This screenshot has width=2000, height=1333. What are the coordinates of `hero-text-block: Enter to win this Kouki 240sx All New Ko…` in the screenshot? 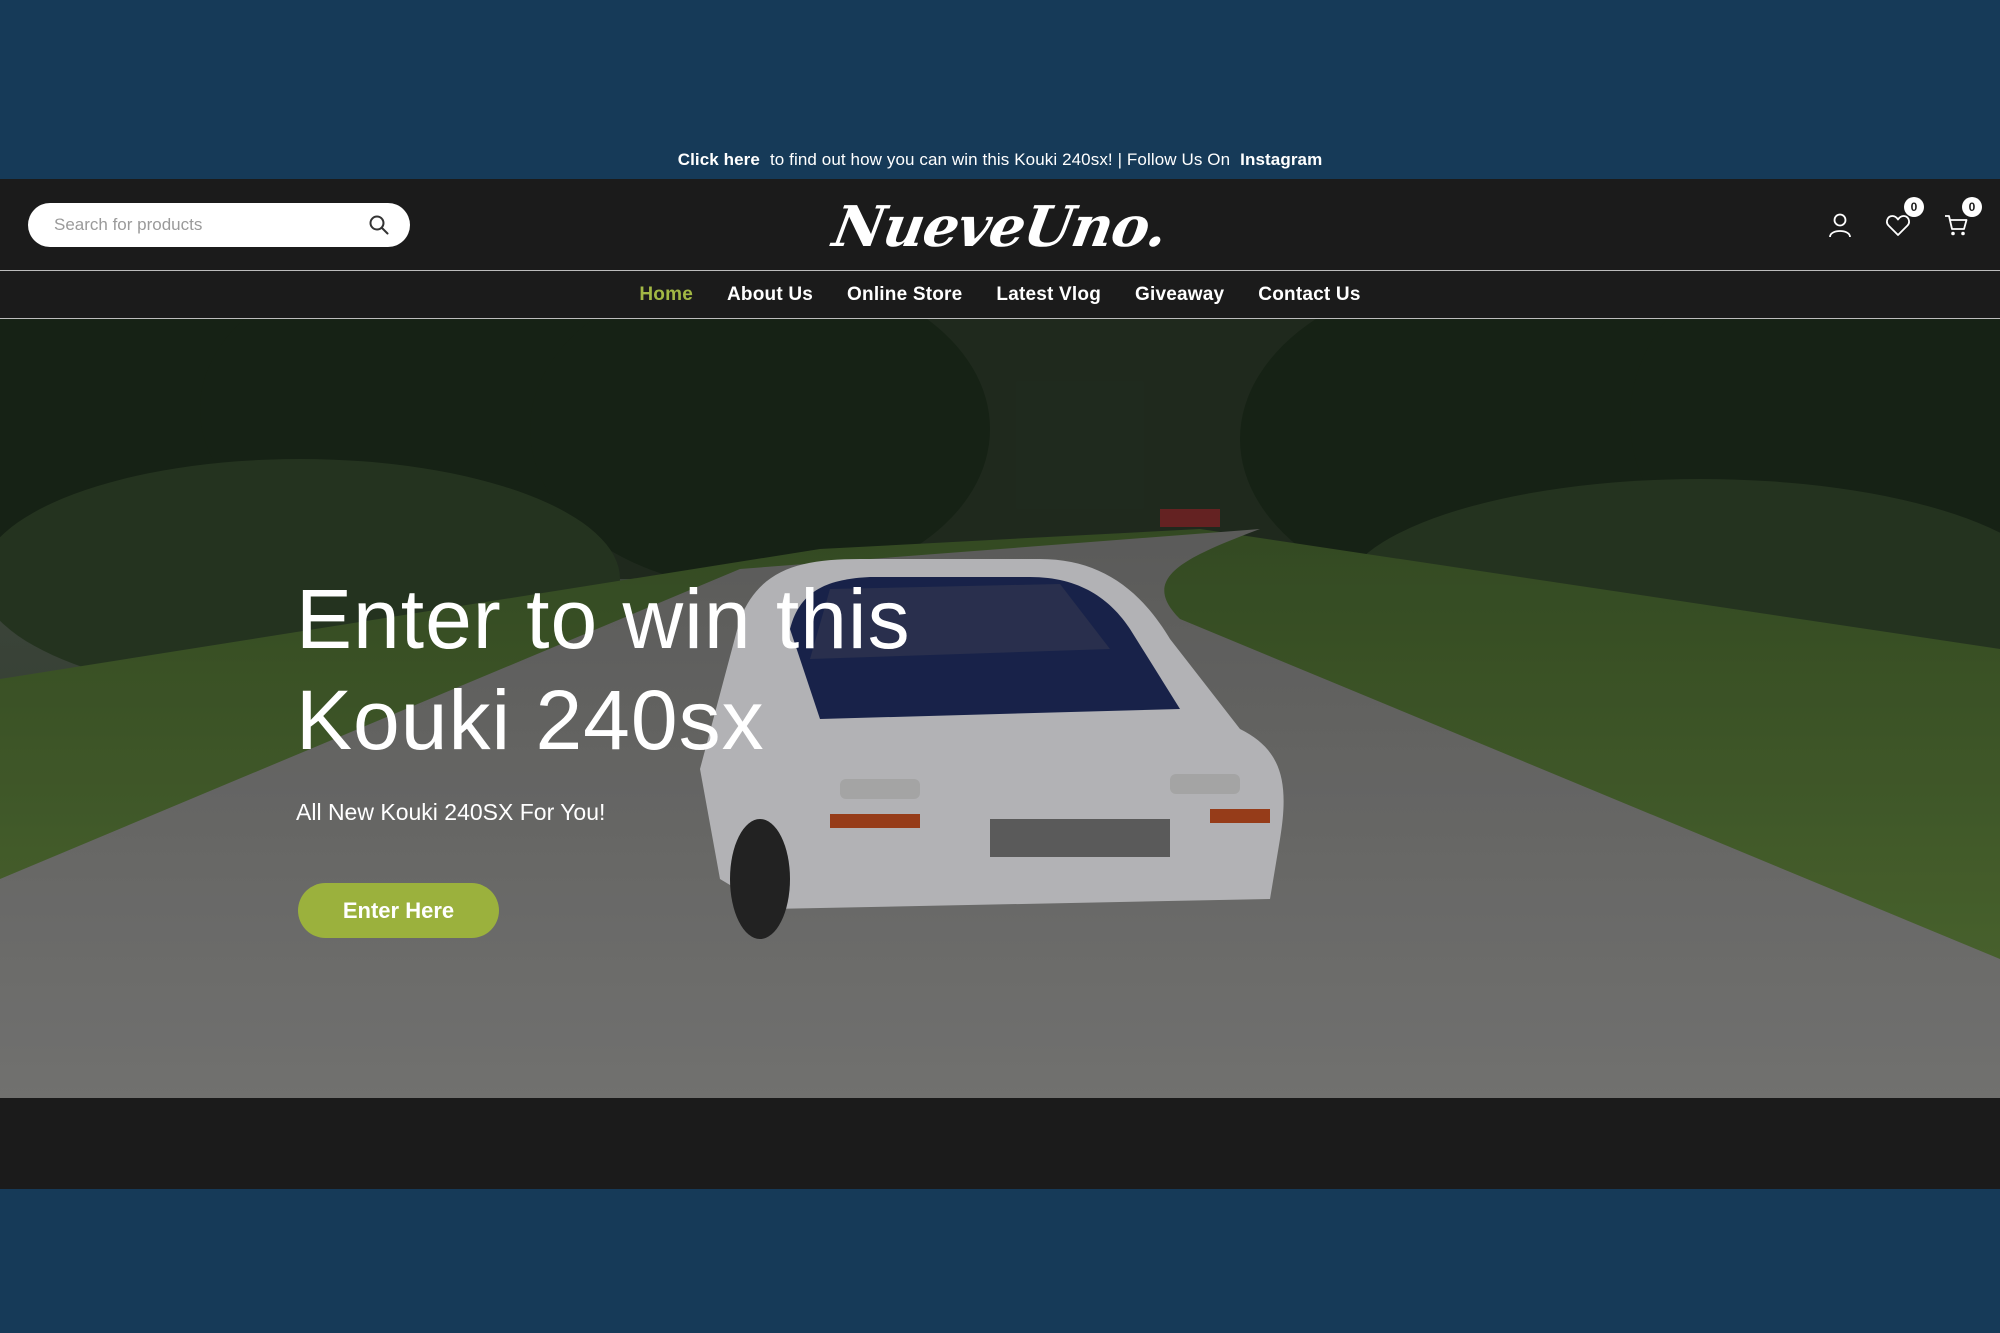 It's located at (696, 697).